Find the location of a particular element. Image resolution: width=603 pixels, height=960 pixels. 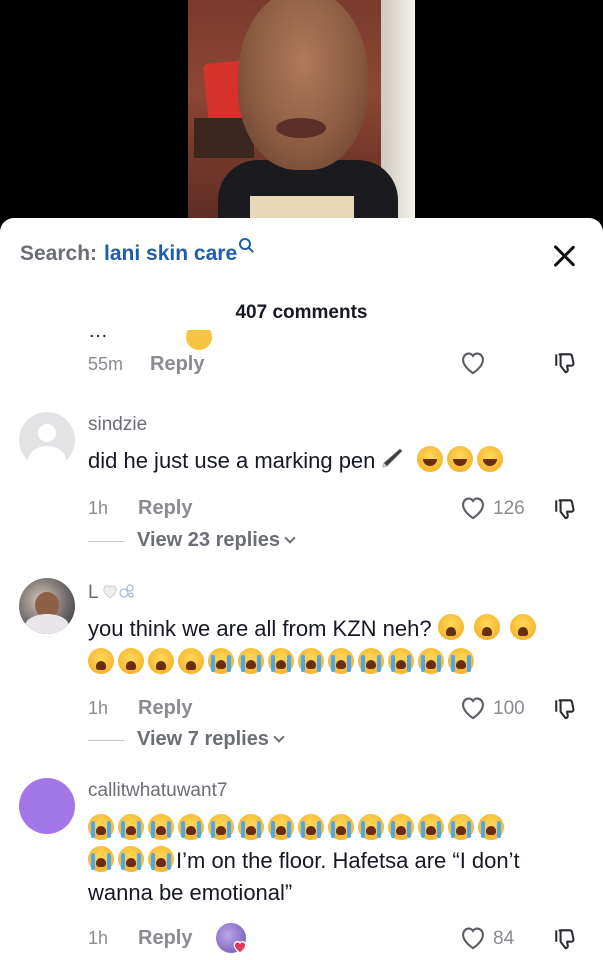

comment-username: callitwhatuwant7 is located at coordinates (157, 791).